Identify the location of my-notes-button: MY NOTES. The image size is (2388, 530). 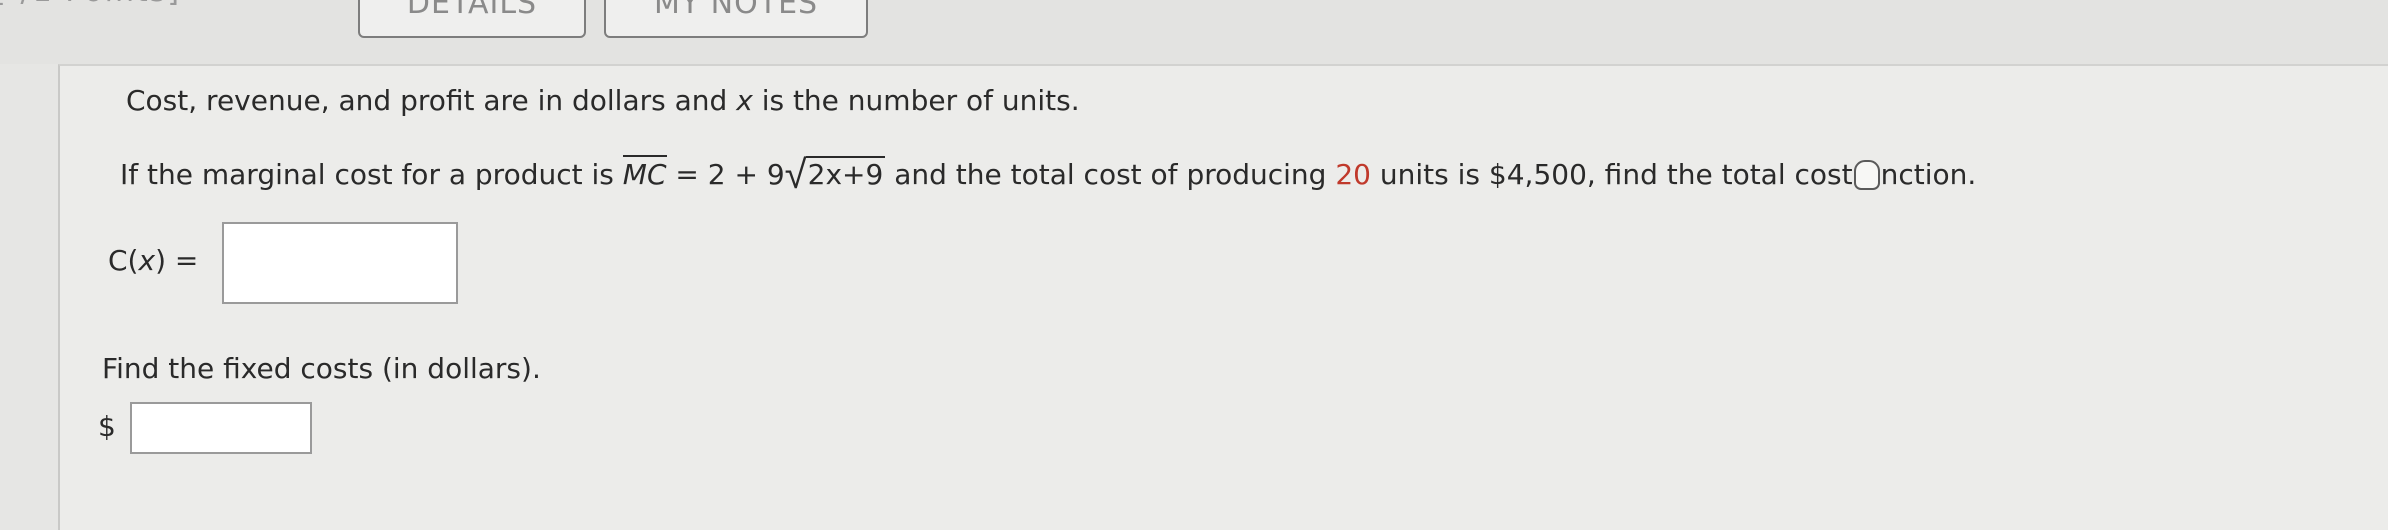
(736, 19).